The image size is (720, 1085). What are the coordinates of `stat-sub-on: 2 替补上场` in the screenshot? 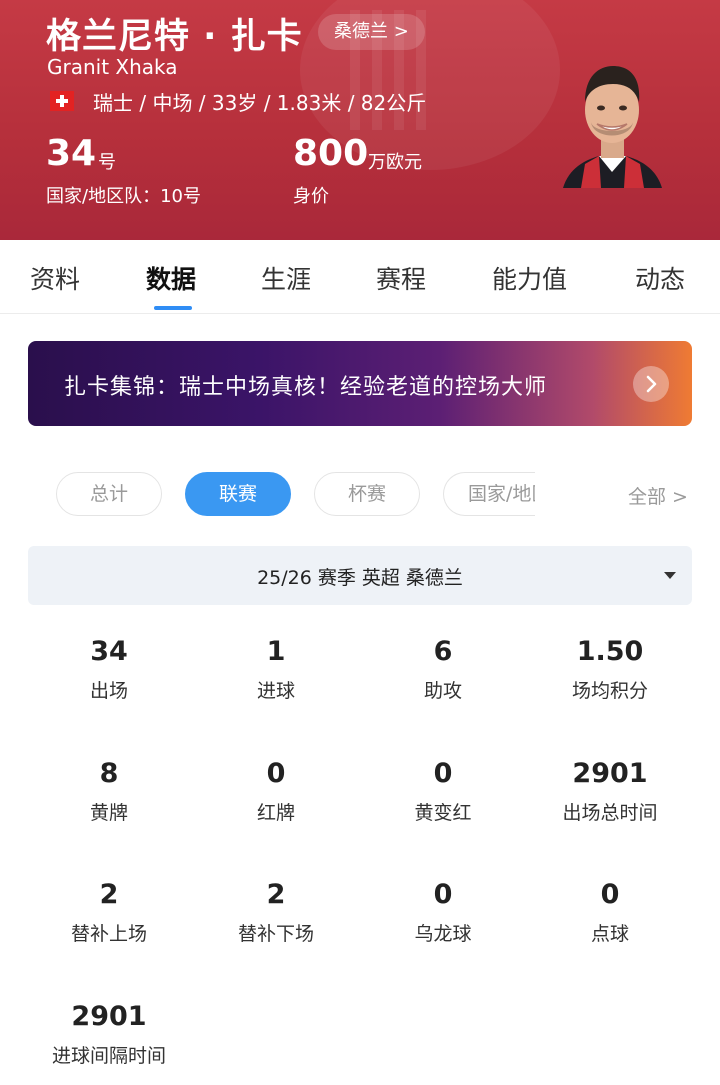 It's located at (109, 912).